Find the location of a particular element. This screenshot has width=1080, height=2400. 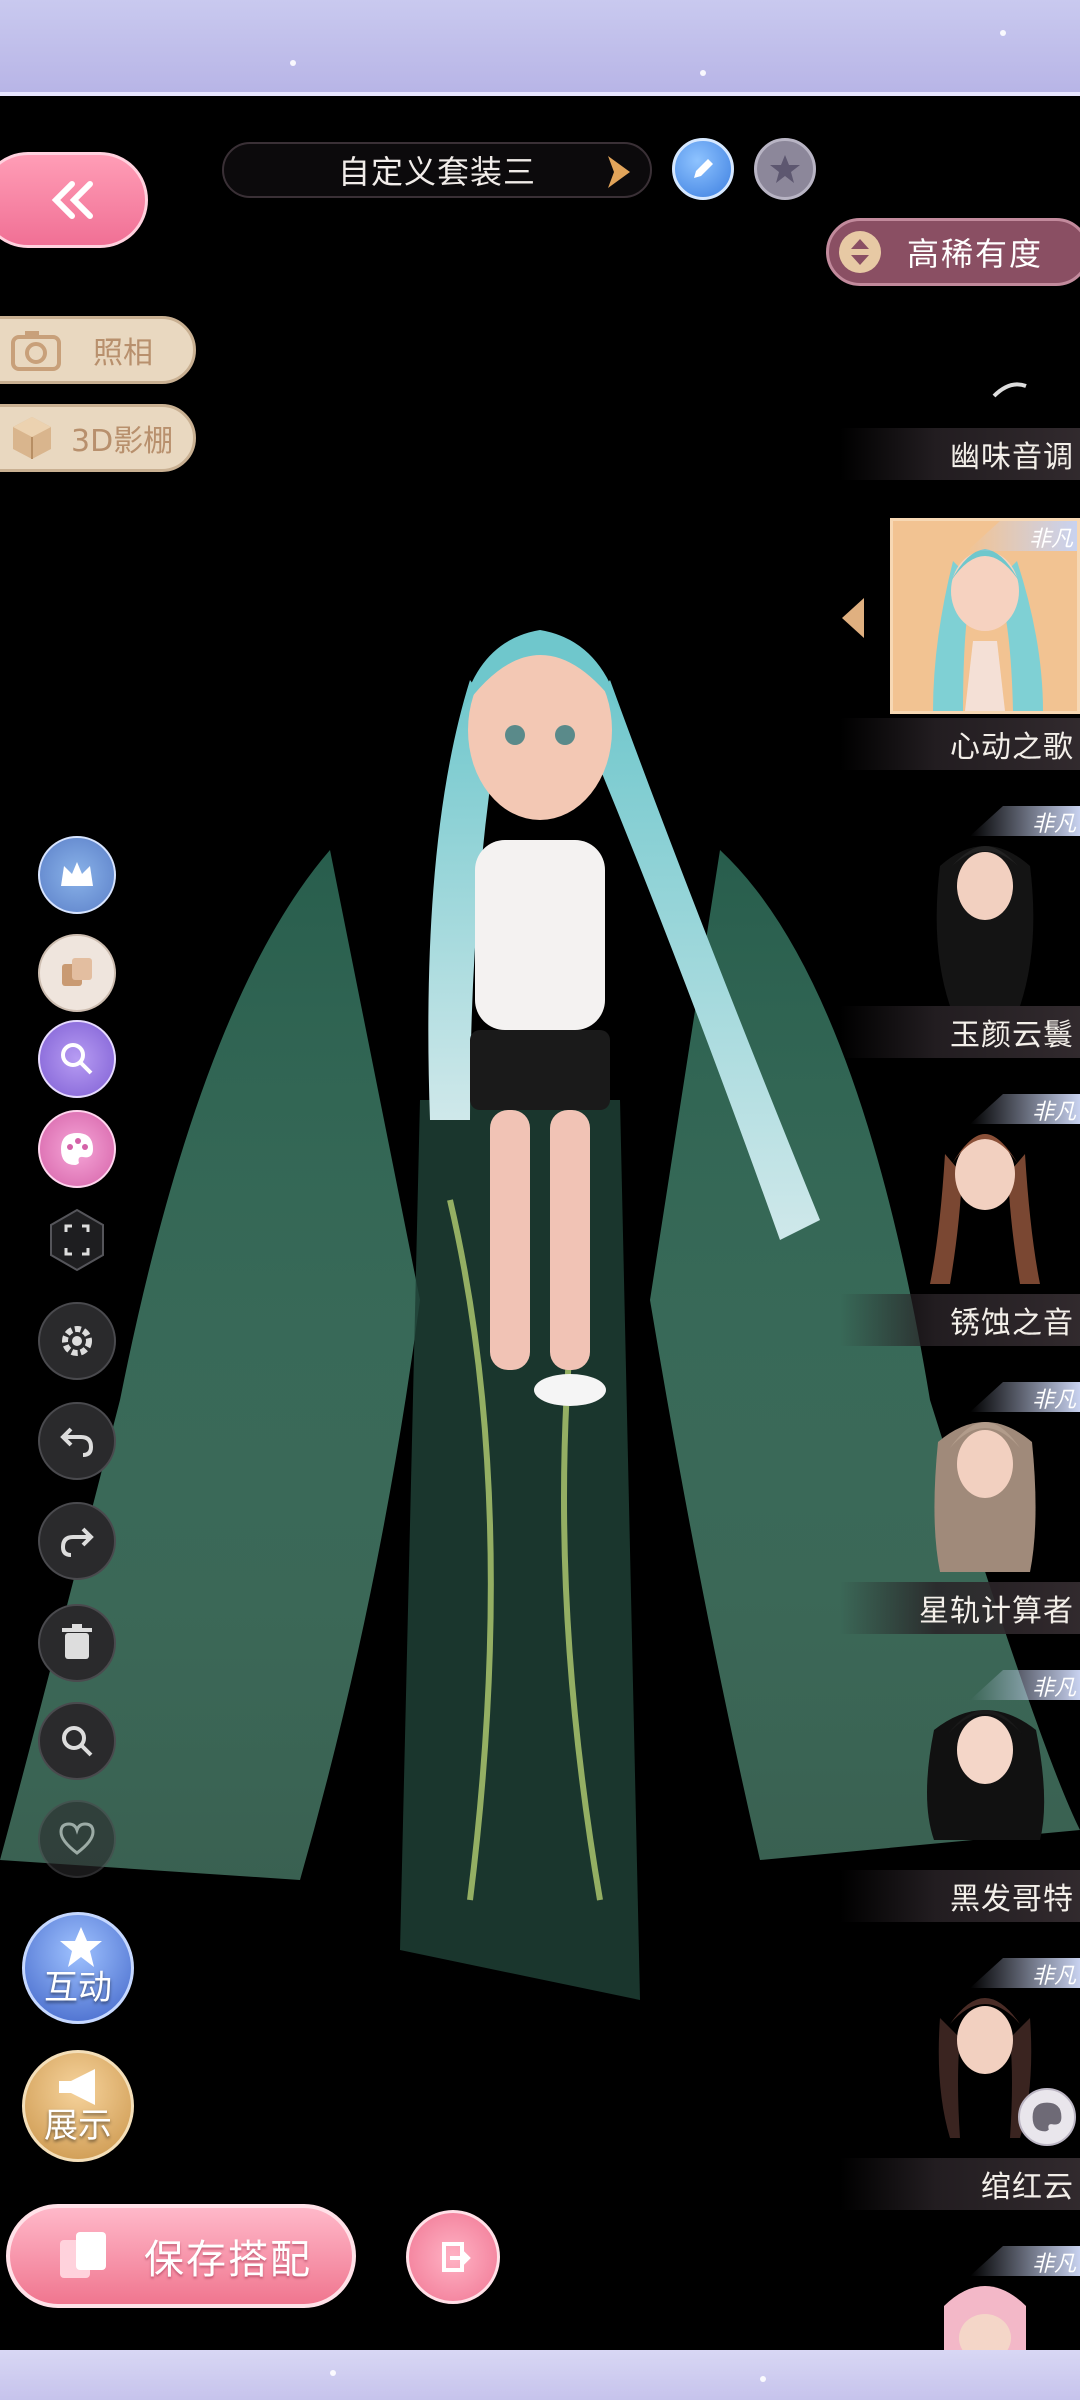

undo-icon is located at coordinates (77, 1442).